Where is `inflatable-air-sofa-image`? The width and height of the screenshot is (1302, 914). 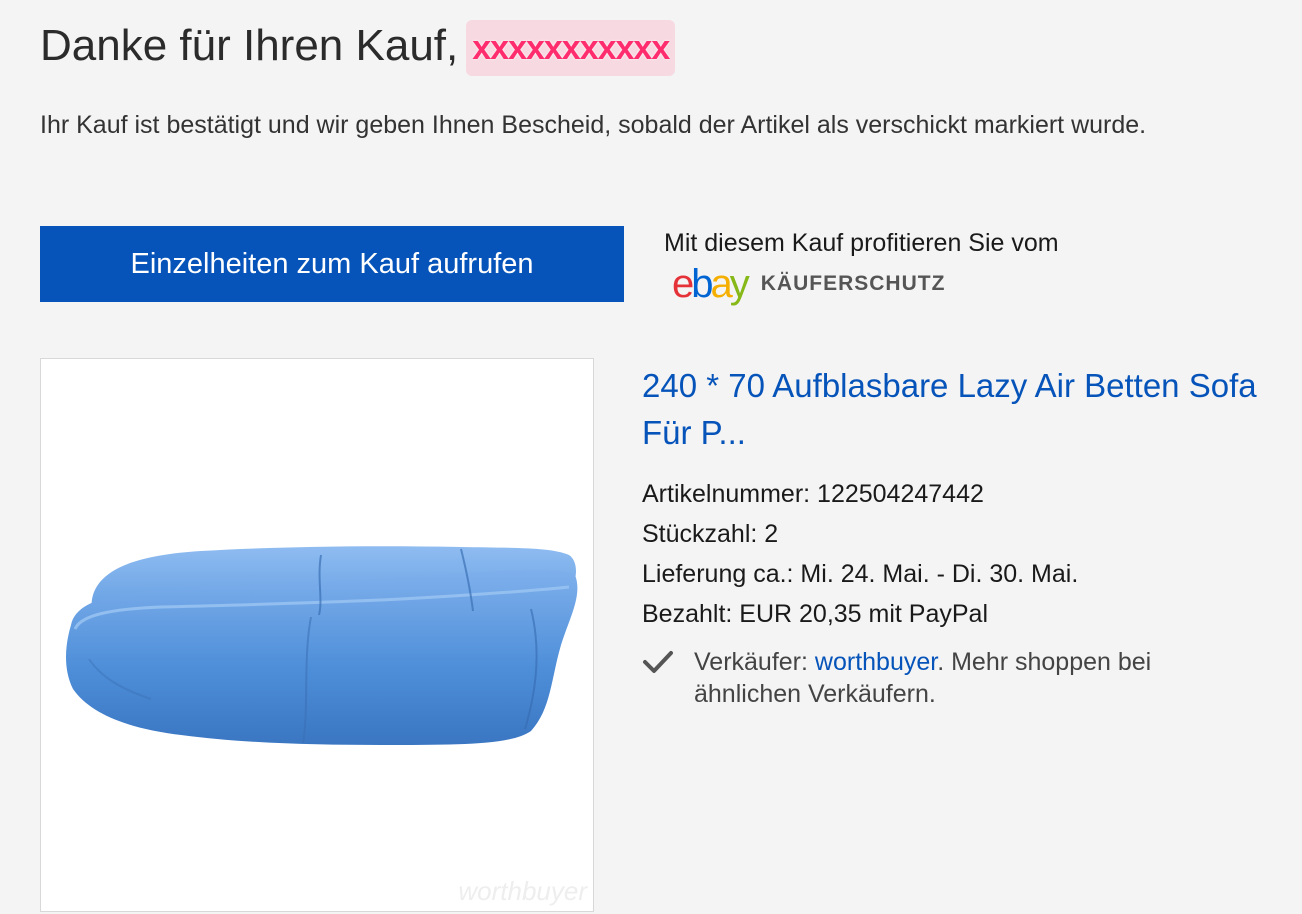 inflatable-air-sofa-image is located at coordinates (322, 645).